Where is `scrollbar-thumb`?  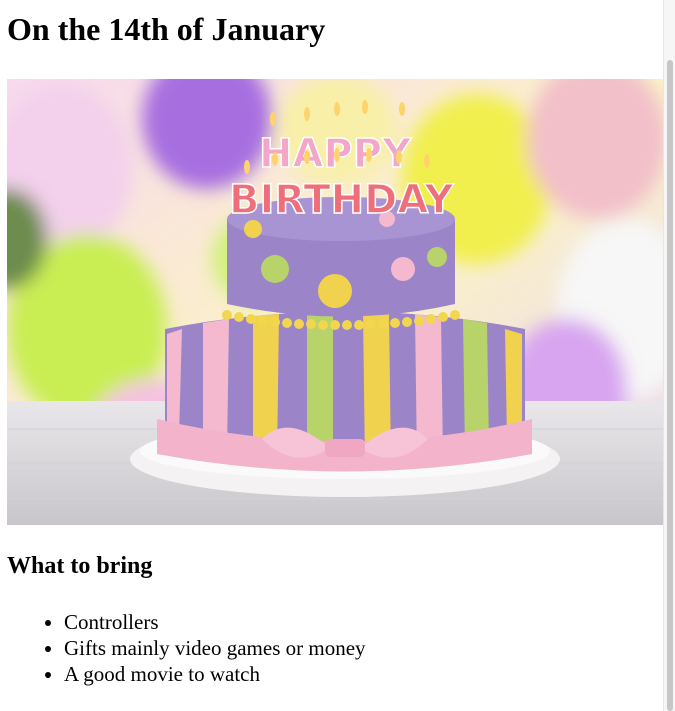 scrollbar-thumb is located at coordinates (670, 385).